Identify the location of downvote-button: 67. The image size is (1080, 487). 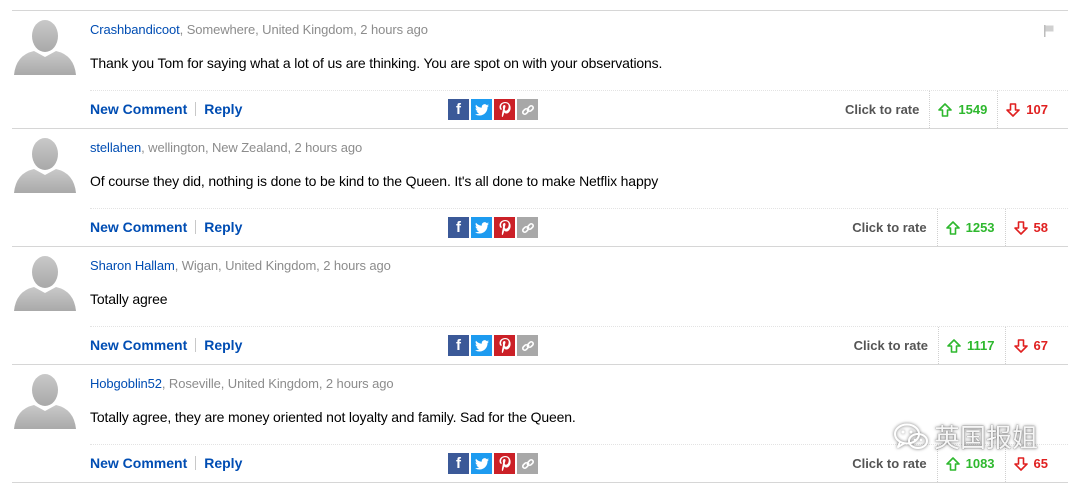
(1037, 345).